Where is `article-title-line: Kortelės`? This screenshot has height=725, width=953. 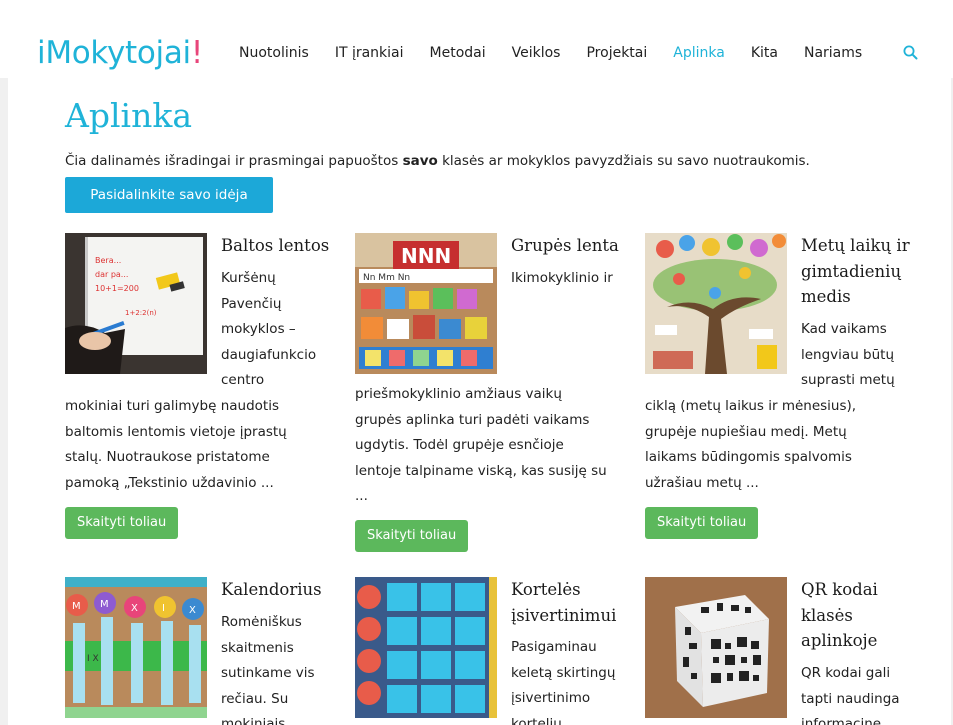
article-title-line: Kortelės is located at coordinates (546, 589).